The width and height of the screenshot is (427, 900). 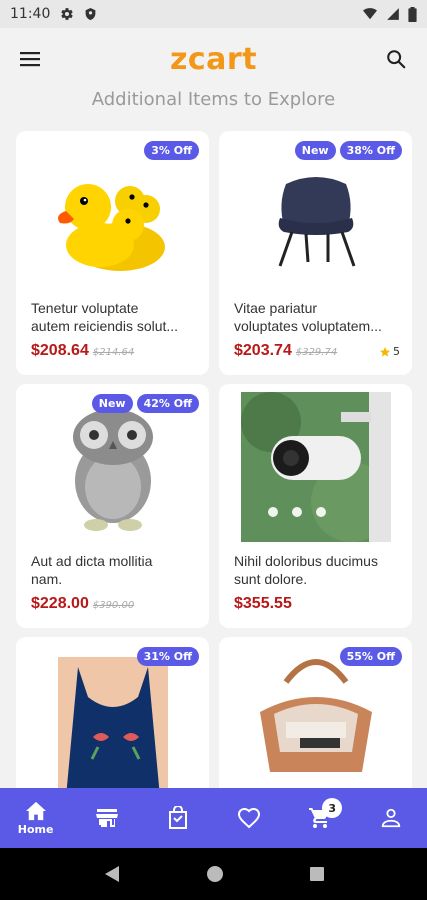 I want to click on badge-group: New 42% Off, so click(x=145, y=403).